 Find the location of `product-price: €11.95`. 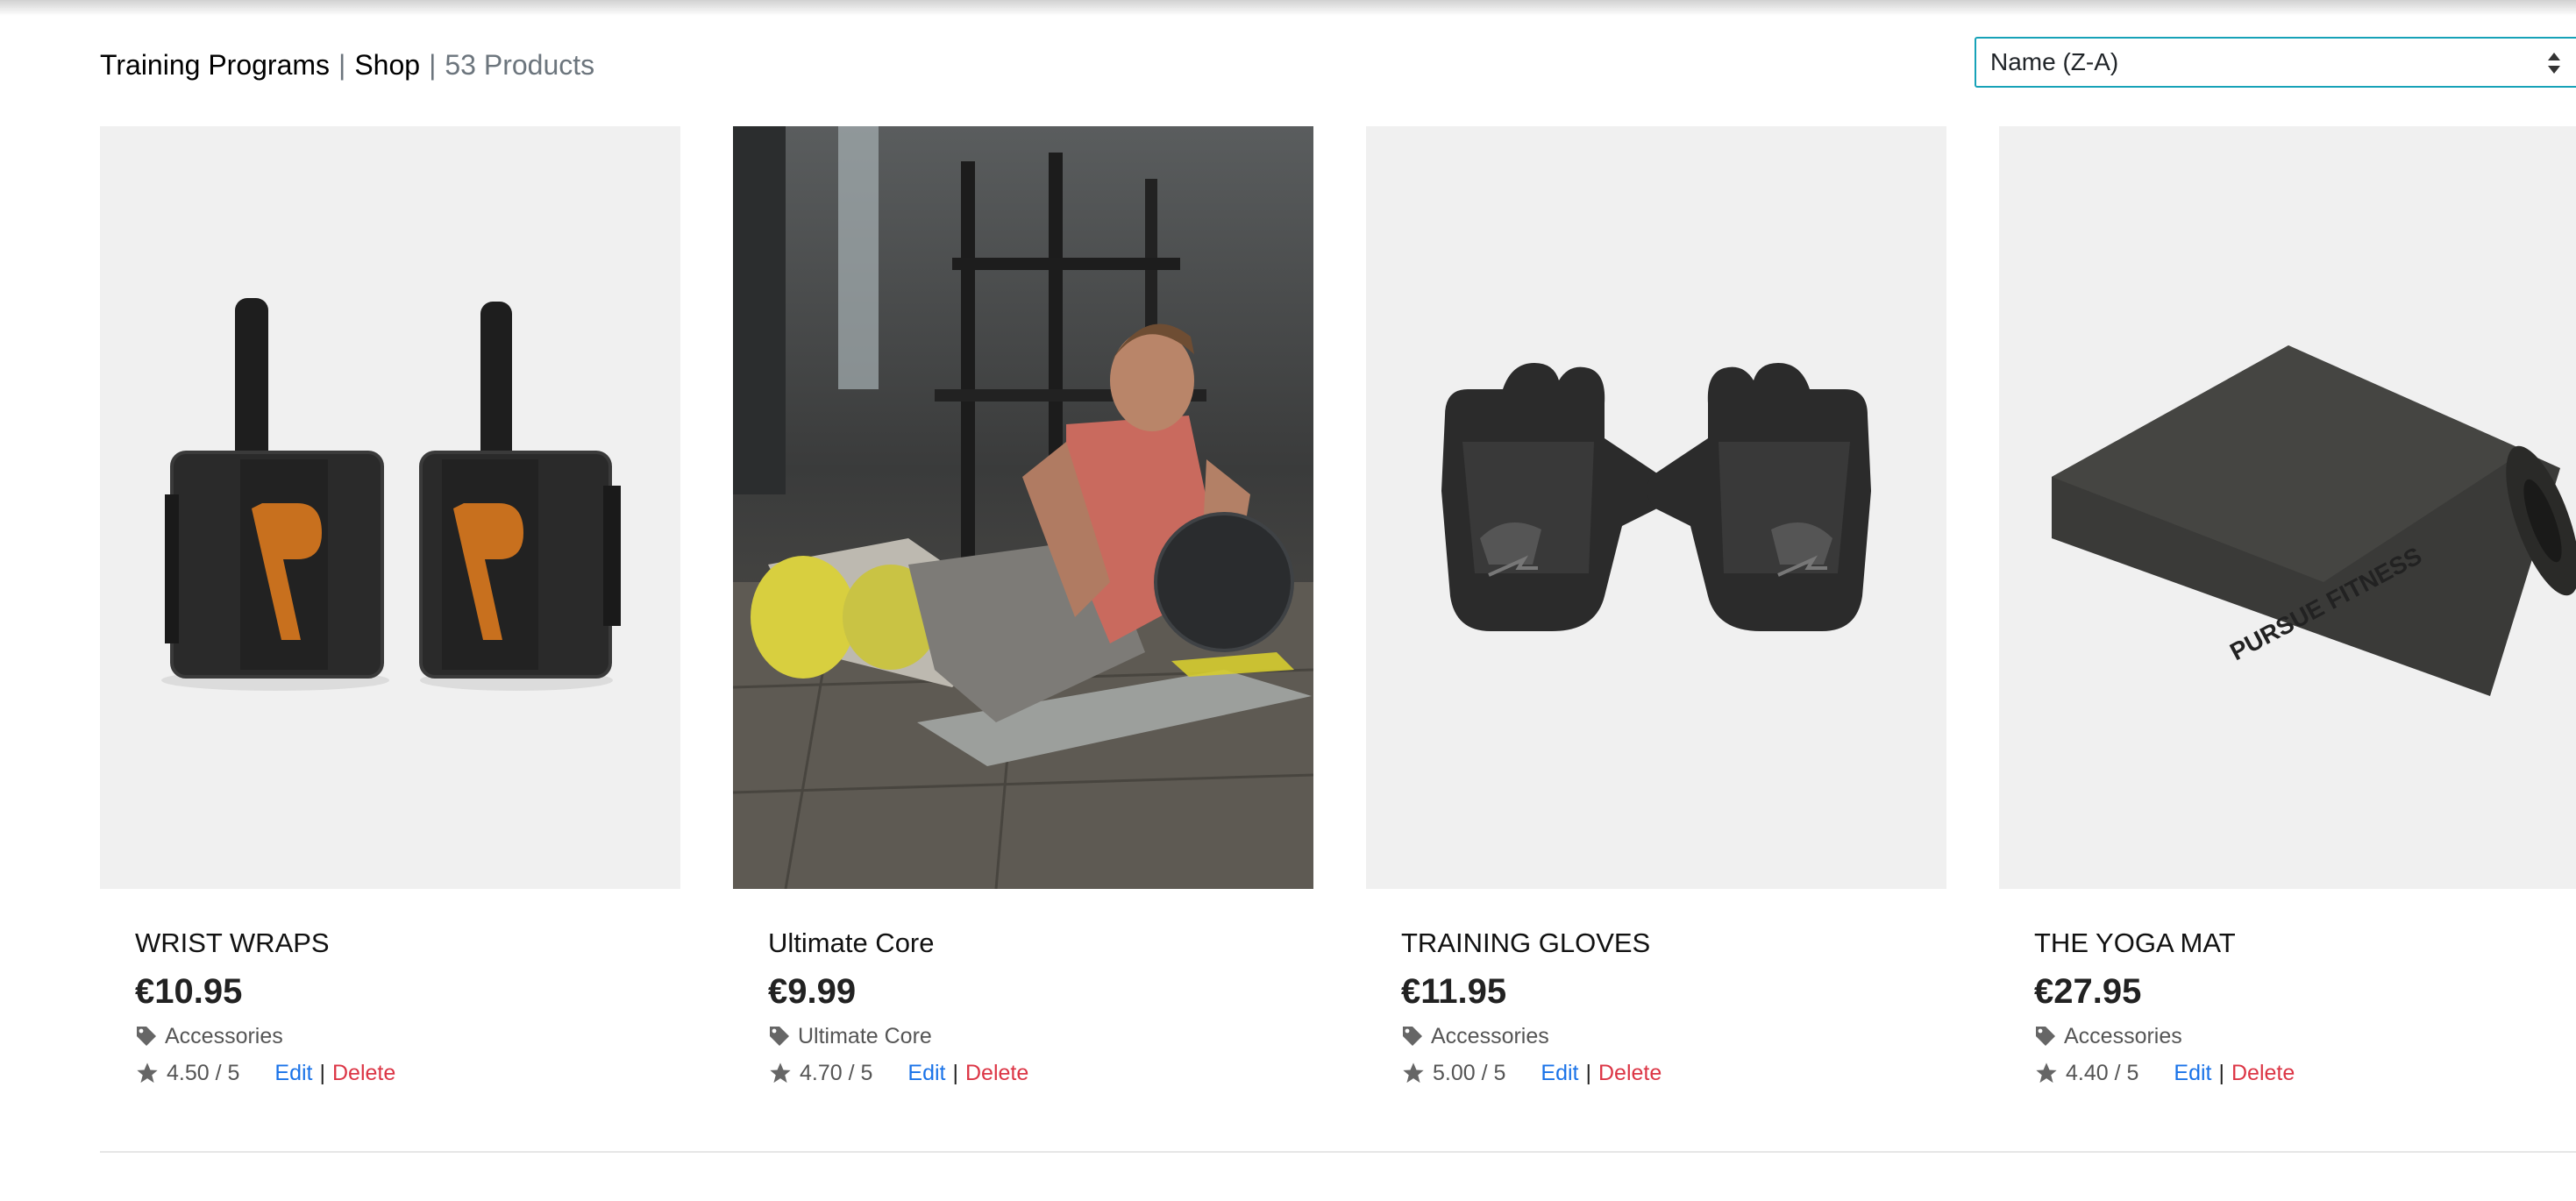

product-price: €11.95 is located at coordinates (1454, 991).